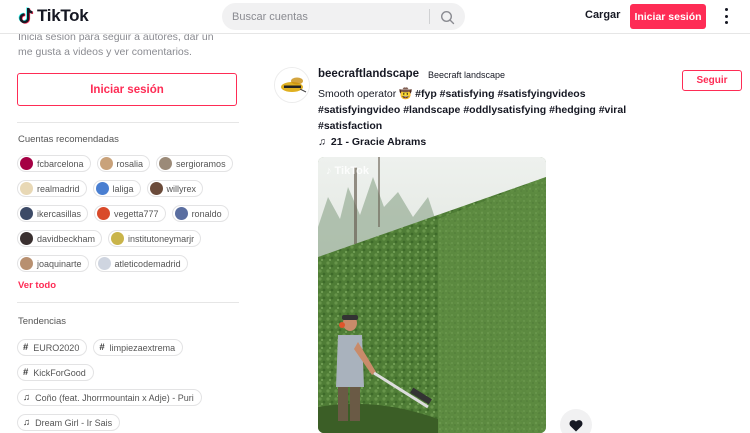 This screenshot has width=750, height=433. What do you see at coordinates (26, 15) in the screenshot?
I see `tiktok-note-icon` at bounding box center [26, 15].